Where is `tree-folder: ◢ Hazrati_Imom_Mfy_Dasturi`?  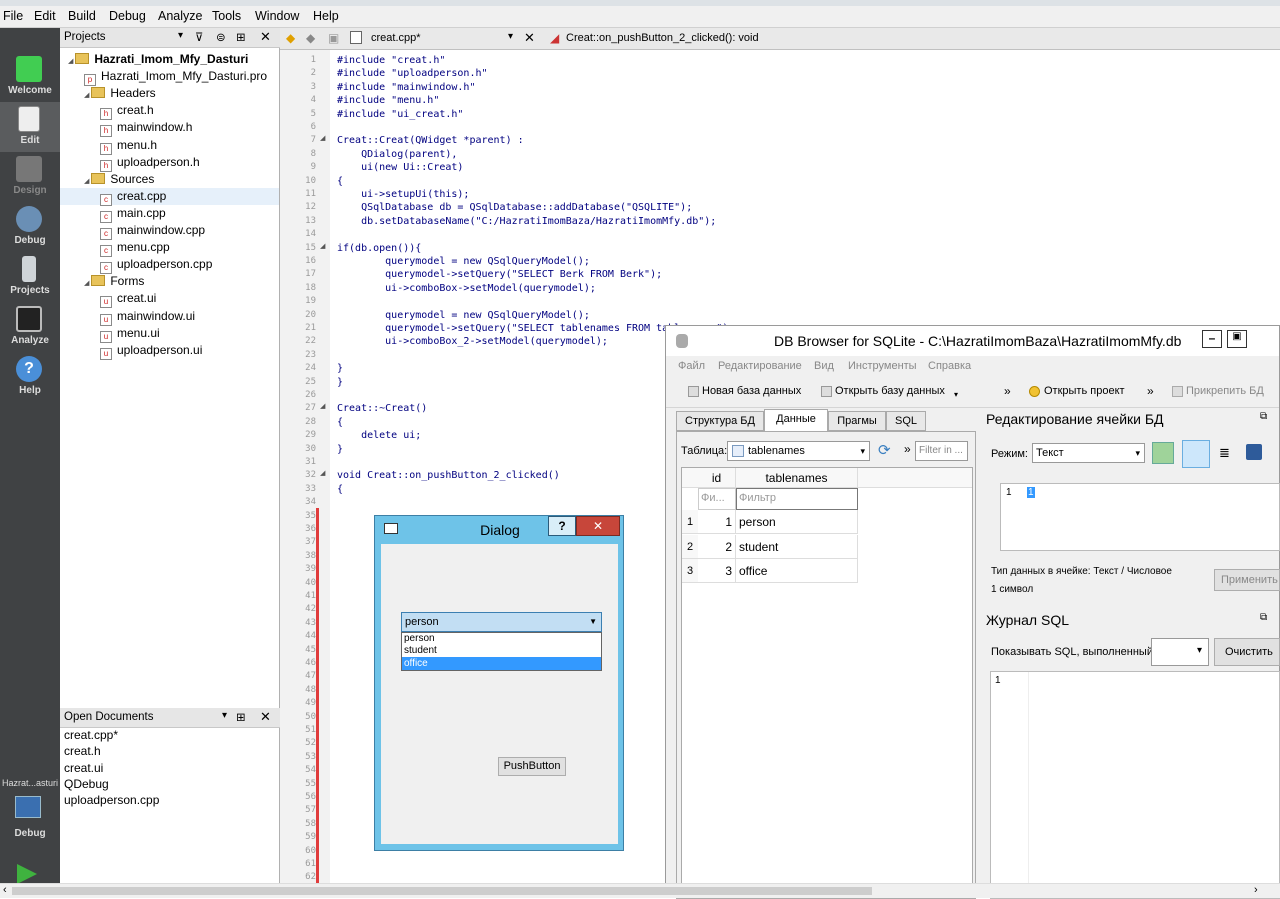 tree-folder: ◢ Hazrati_Imom_Mfy_Dasturi is located at coordinates (158, 59).